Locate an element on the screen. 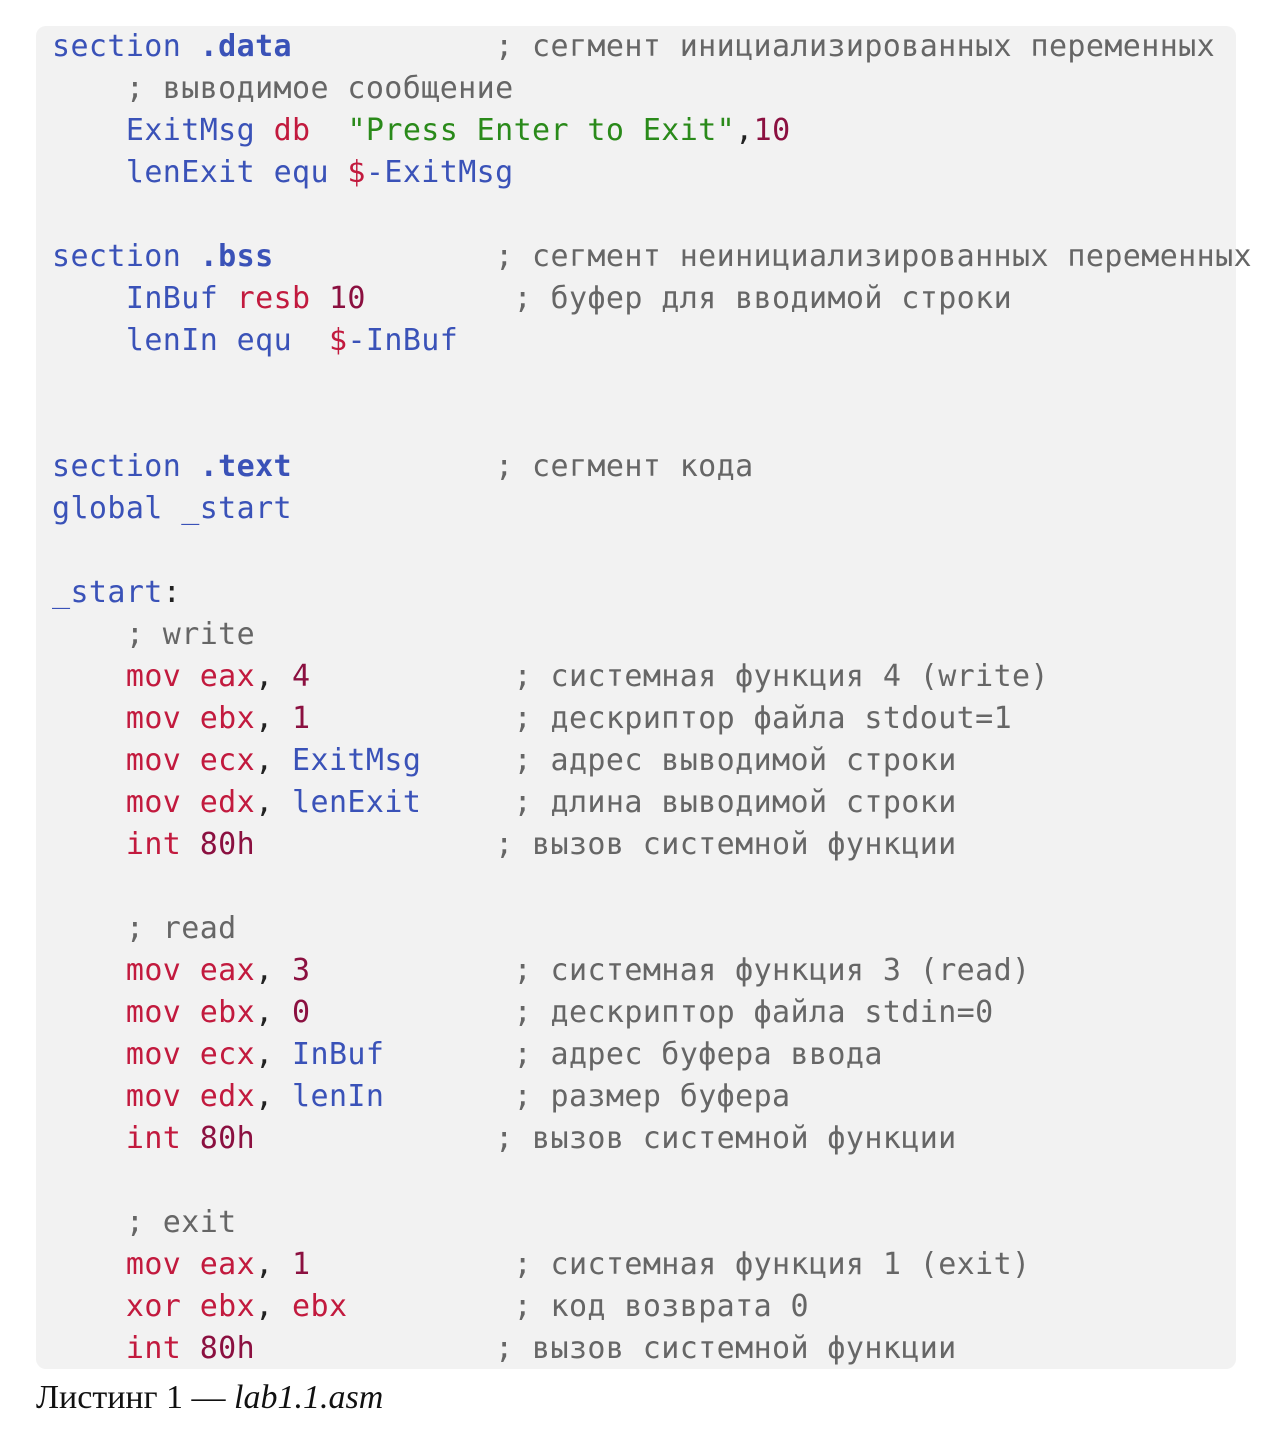 This screenshot has height=1434, width=1276. code-token-comment: ; адрес выводимой строки is located at coordinates (689, 760).